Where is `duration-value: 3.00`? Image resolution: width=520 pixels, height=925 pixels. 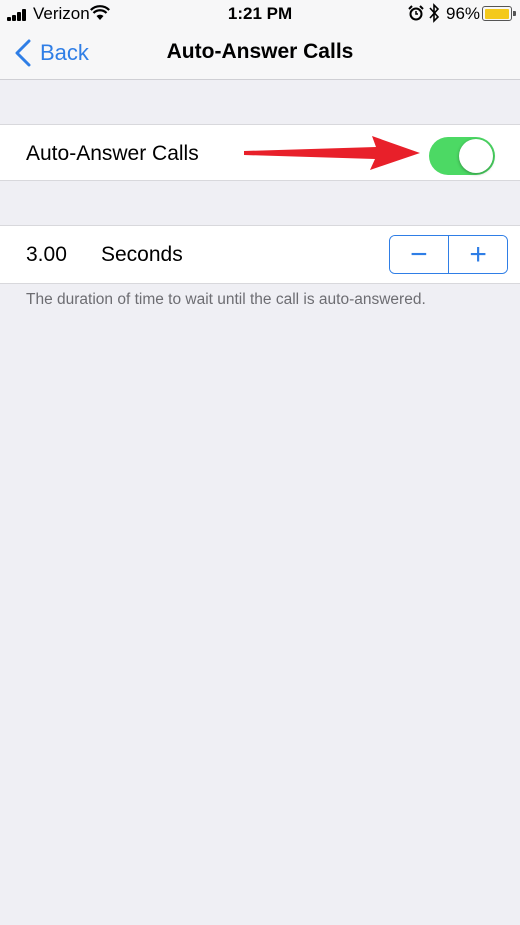 duration-value: 3.00 is located at coordinates (46, 254).